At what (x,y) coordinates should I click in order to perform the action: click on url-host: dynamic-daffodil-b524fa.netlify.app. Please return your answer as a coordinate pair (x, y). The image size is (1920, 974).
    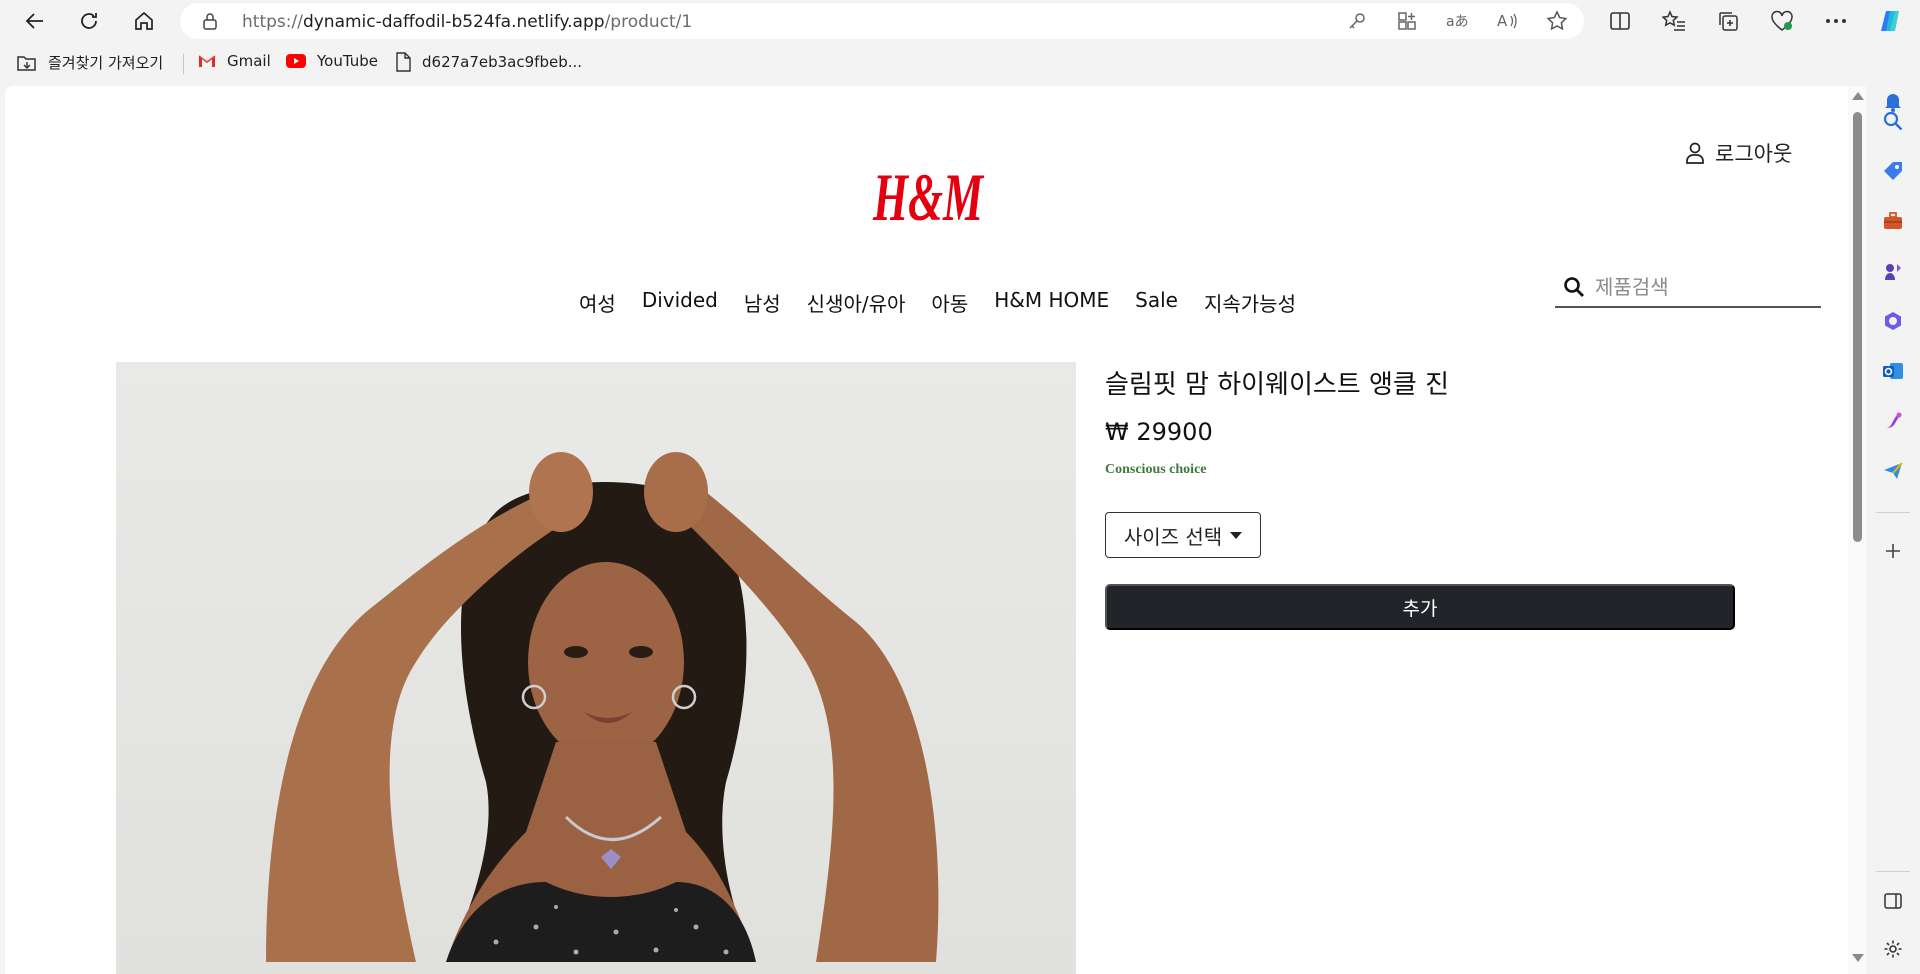
    Looking at the image, I should click on (453, 22).